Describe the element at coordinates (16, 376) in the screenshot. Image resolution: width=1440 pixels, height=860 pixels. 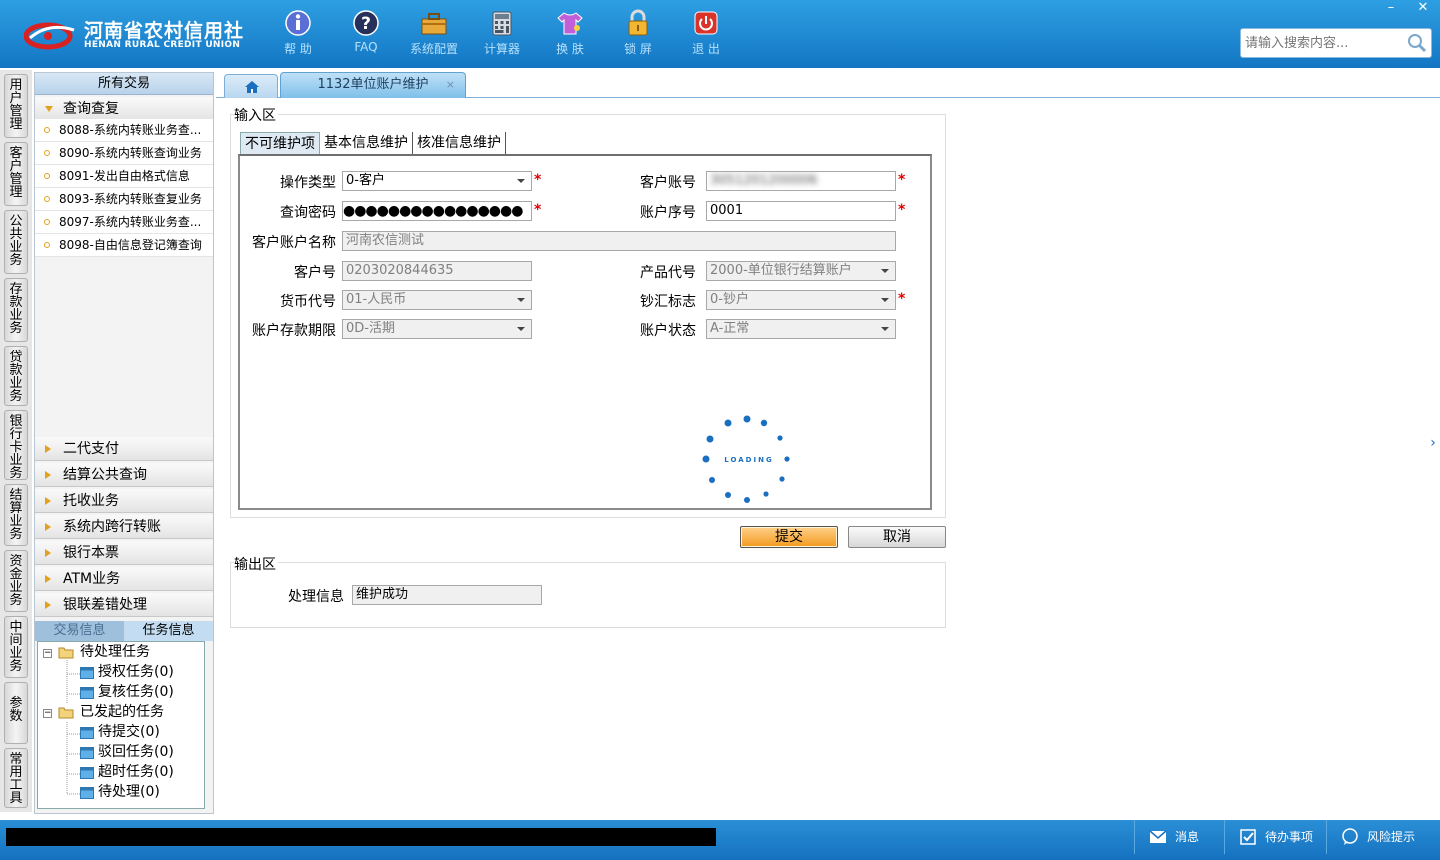
I see `vtab-loan-business: 贷款业务` at that location.